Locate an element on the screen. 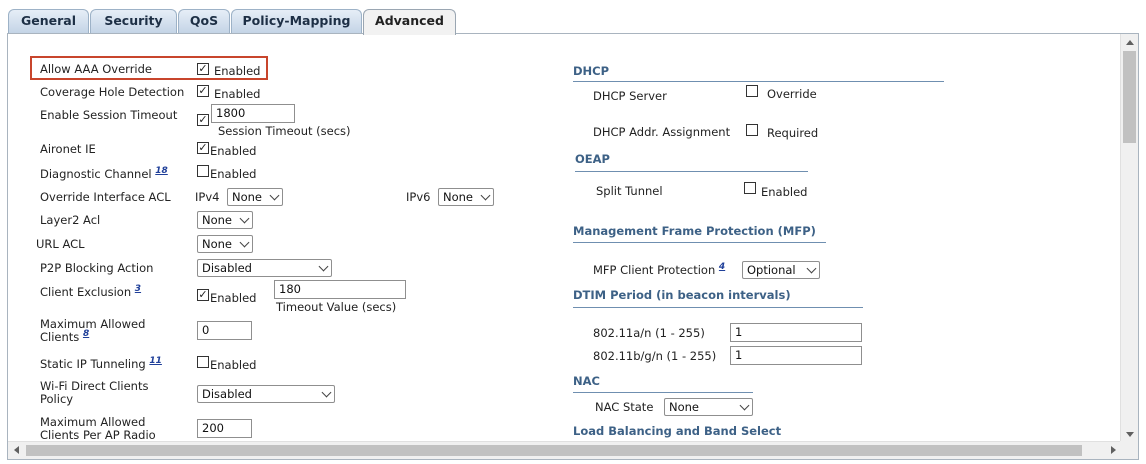 The width and height of the screenshot is (1146, 464). mfp-client-protection-select: Optional is located at coordinates (781, 270).